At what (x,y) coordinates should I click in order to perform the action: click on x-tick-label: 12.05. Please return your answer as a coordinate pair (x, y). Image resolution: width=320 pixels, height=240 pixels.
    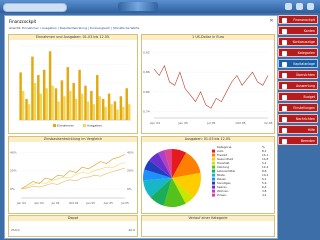
    Looking at the image, I should click on (268, 123).